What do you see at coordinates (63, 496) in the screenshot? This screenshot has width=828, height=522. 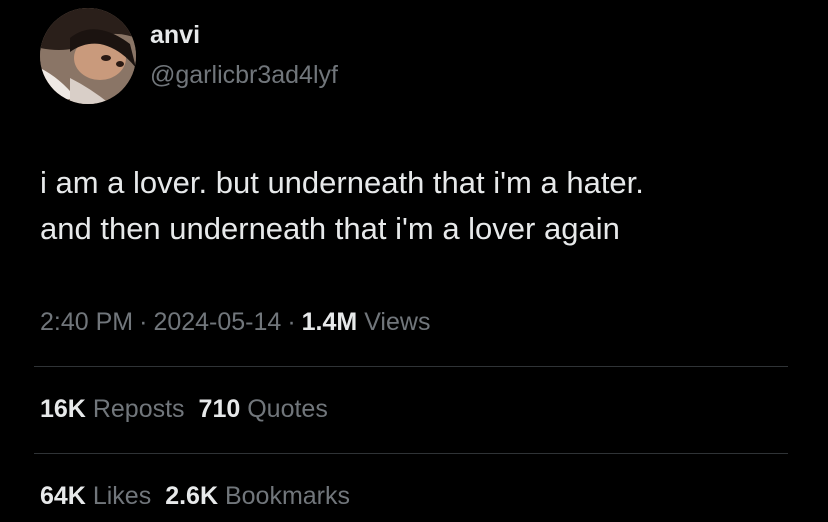 I see `likes-count: 64K` at bounding box center [63, 496].